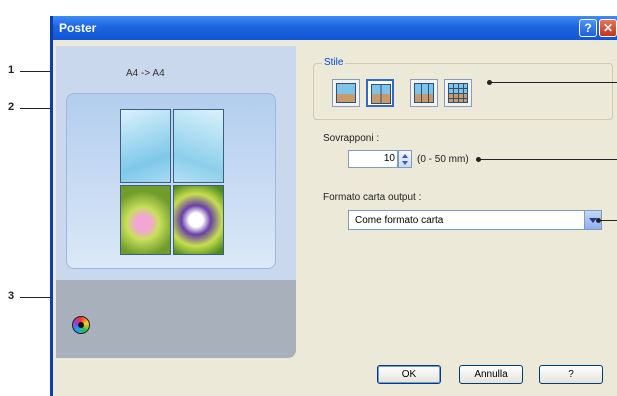  I want to click on style-4x4-icon, so click(458, 93).